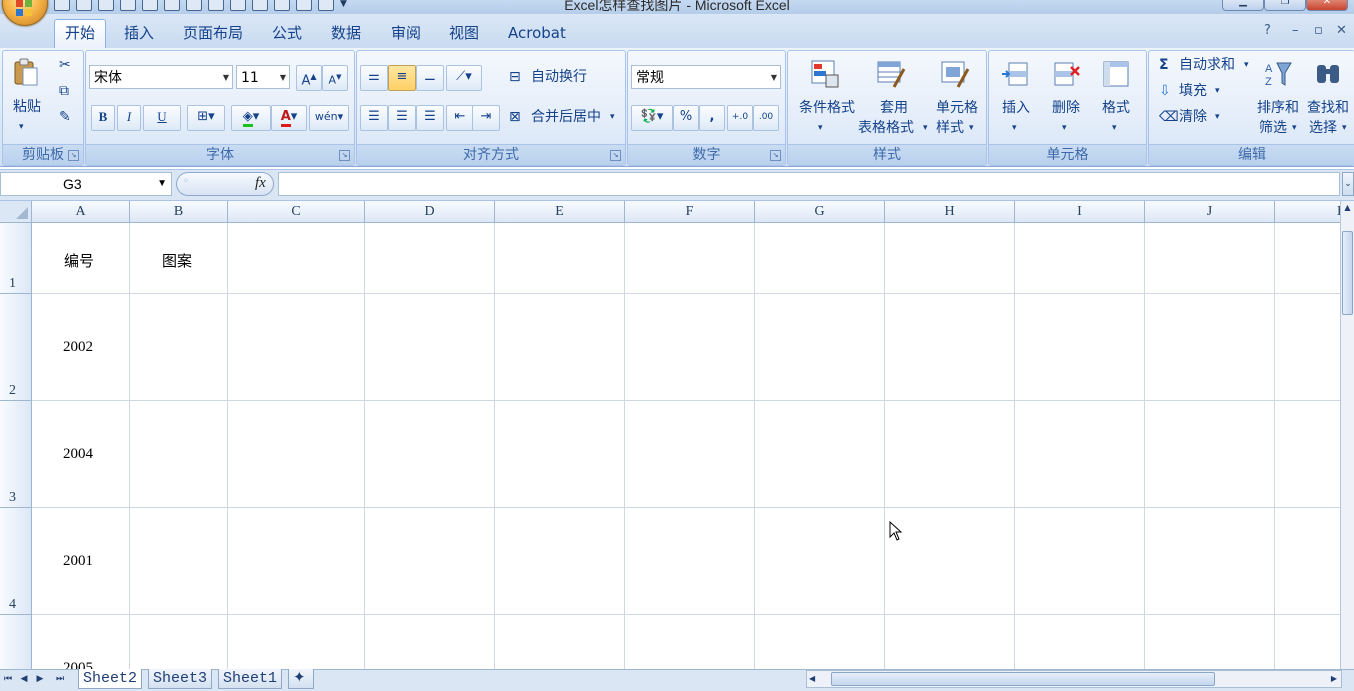 Image resolution: width=1354 pixels, height=691 pixels. What do you see at coordinates (464, 78) in the screenshot?
I see `orientation-button: ⟋▾` at bounding box center [464, 78].